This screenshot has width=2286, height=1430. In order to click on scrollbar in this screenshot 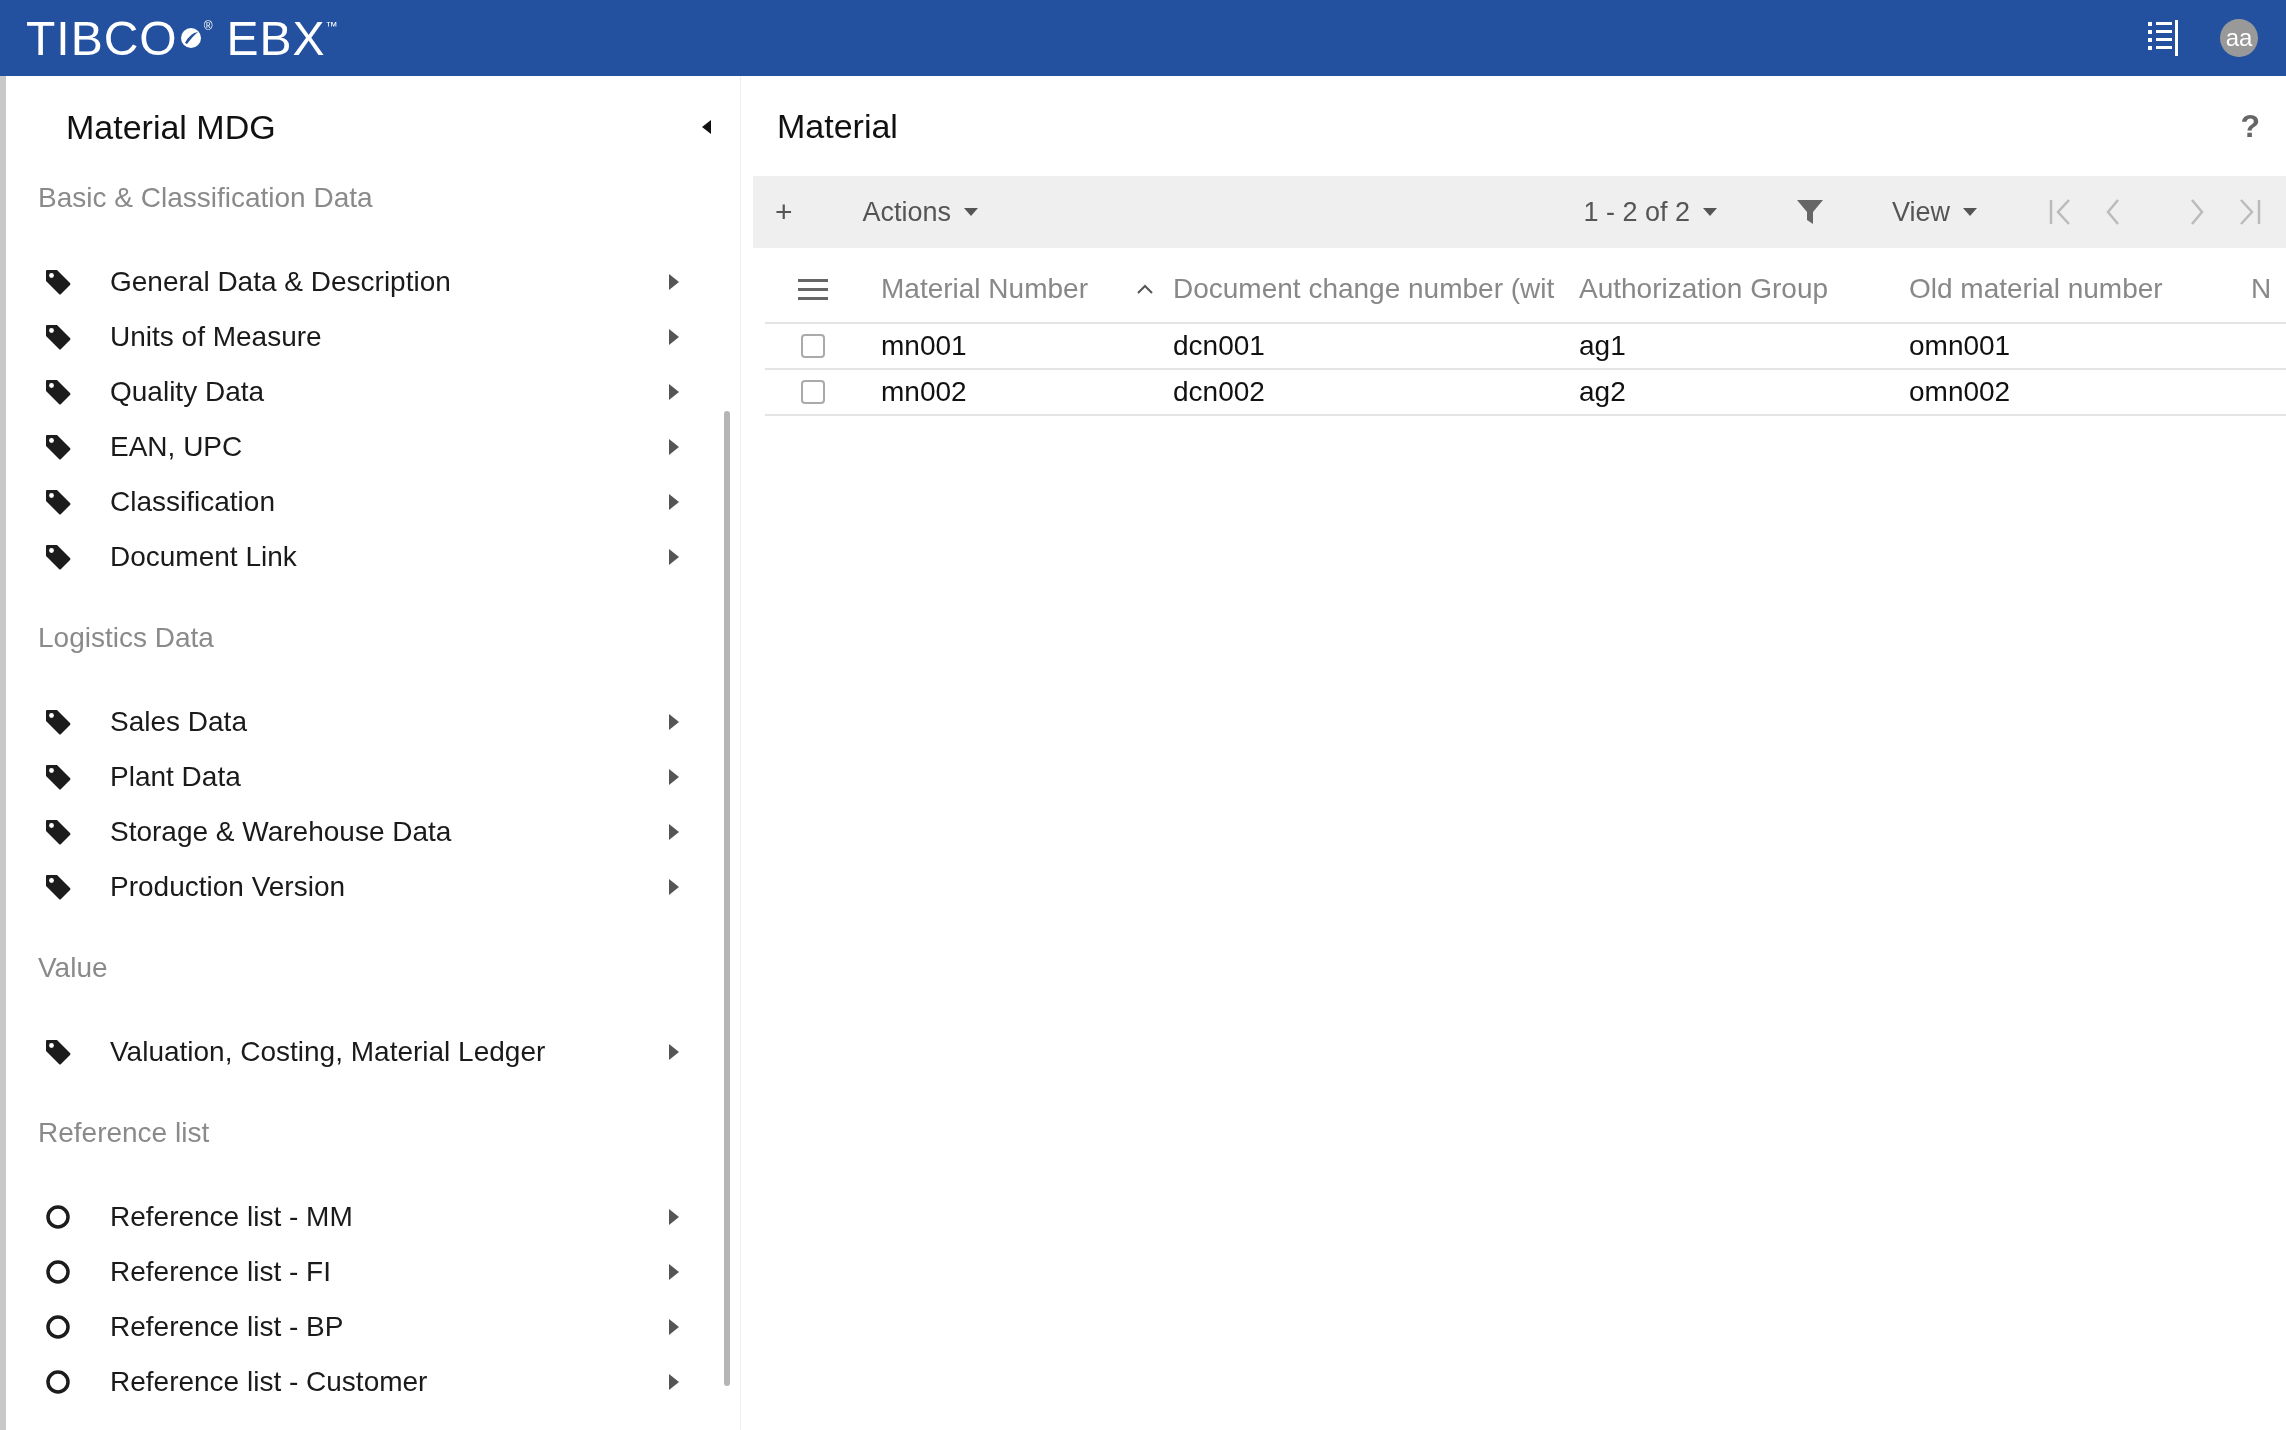, I will do `click(727, 898)`.